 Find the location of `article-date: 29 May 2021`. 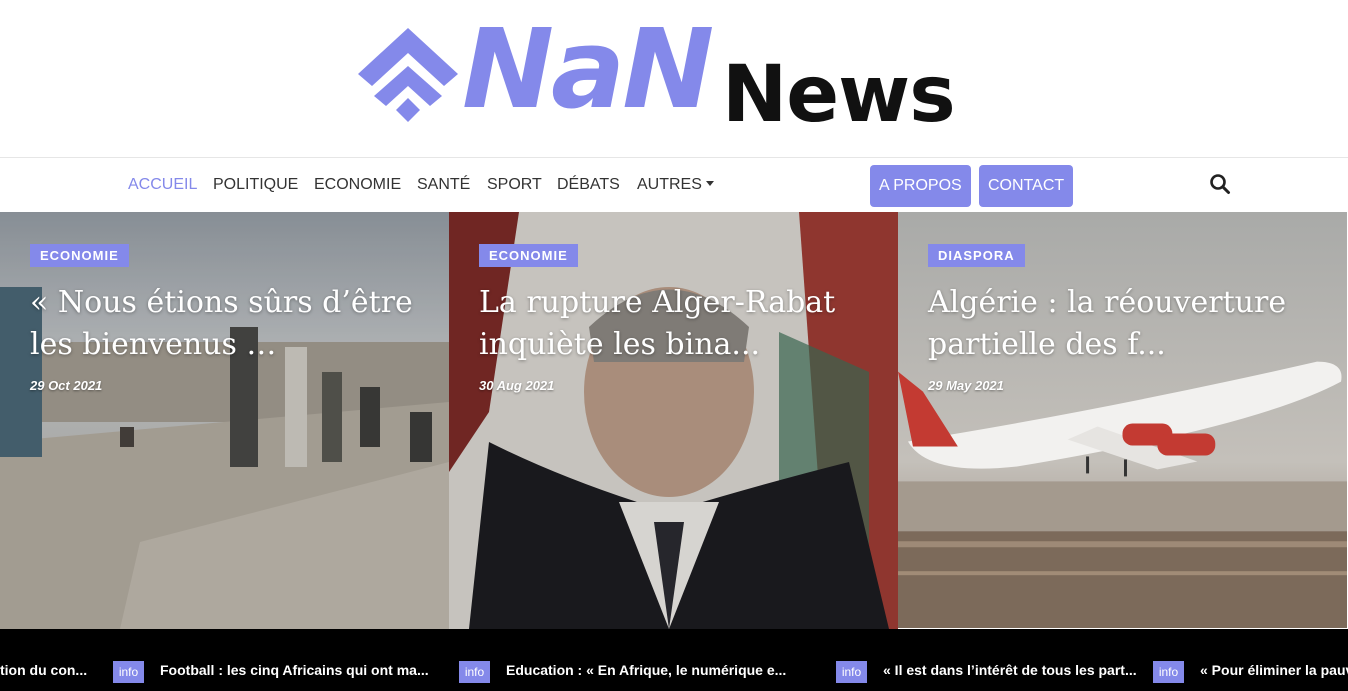

article-date: 29 May 2021 is located at coordinates (966, 385).